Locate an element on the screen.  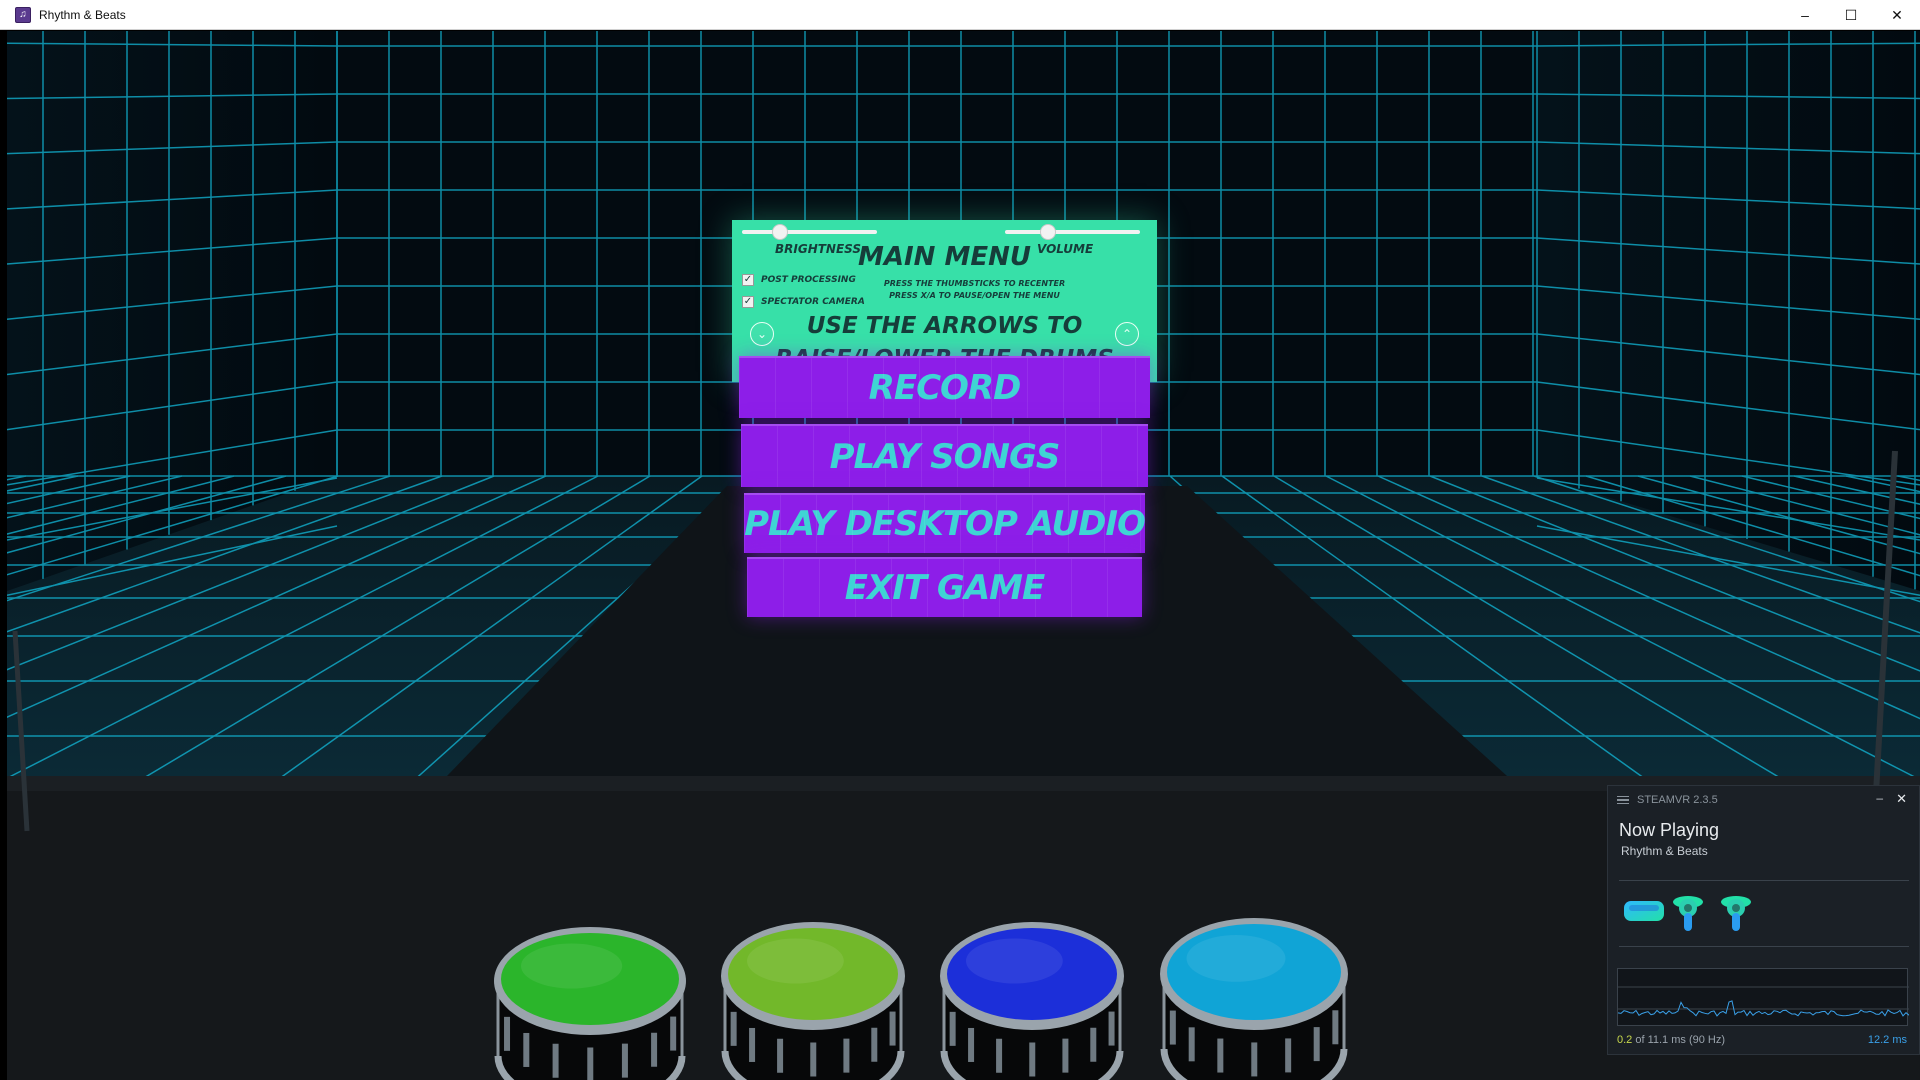
frame-time-stats: 0.2 of 11.1 ms (90 Hz) is located at coordinates (1671, 1040).